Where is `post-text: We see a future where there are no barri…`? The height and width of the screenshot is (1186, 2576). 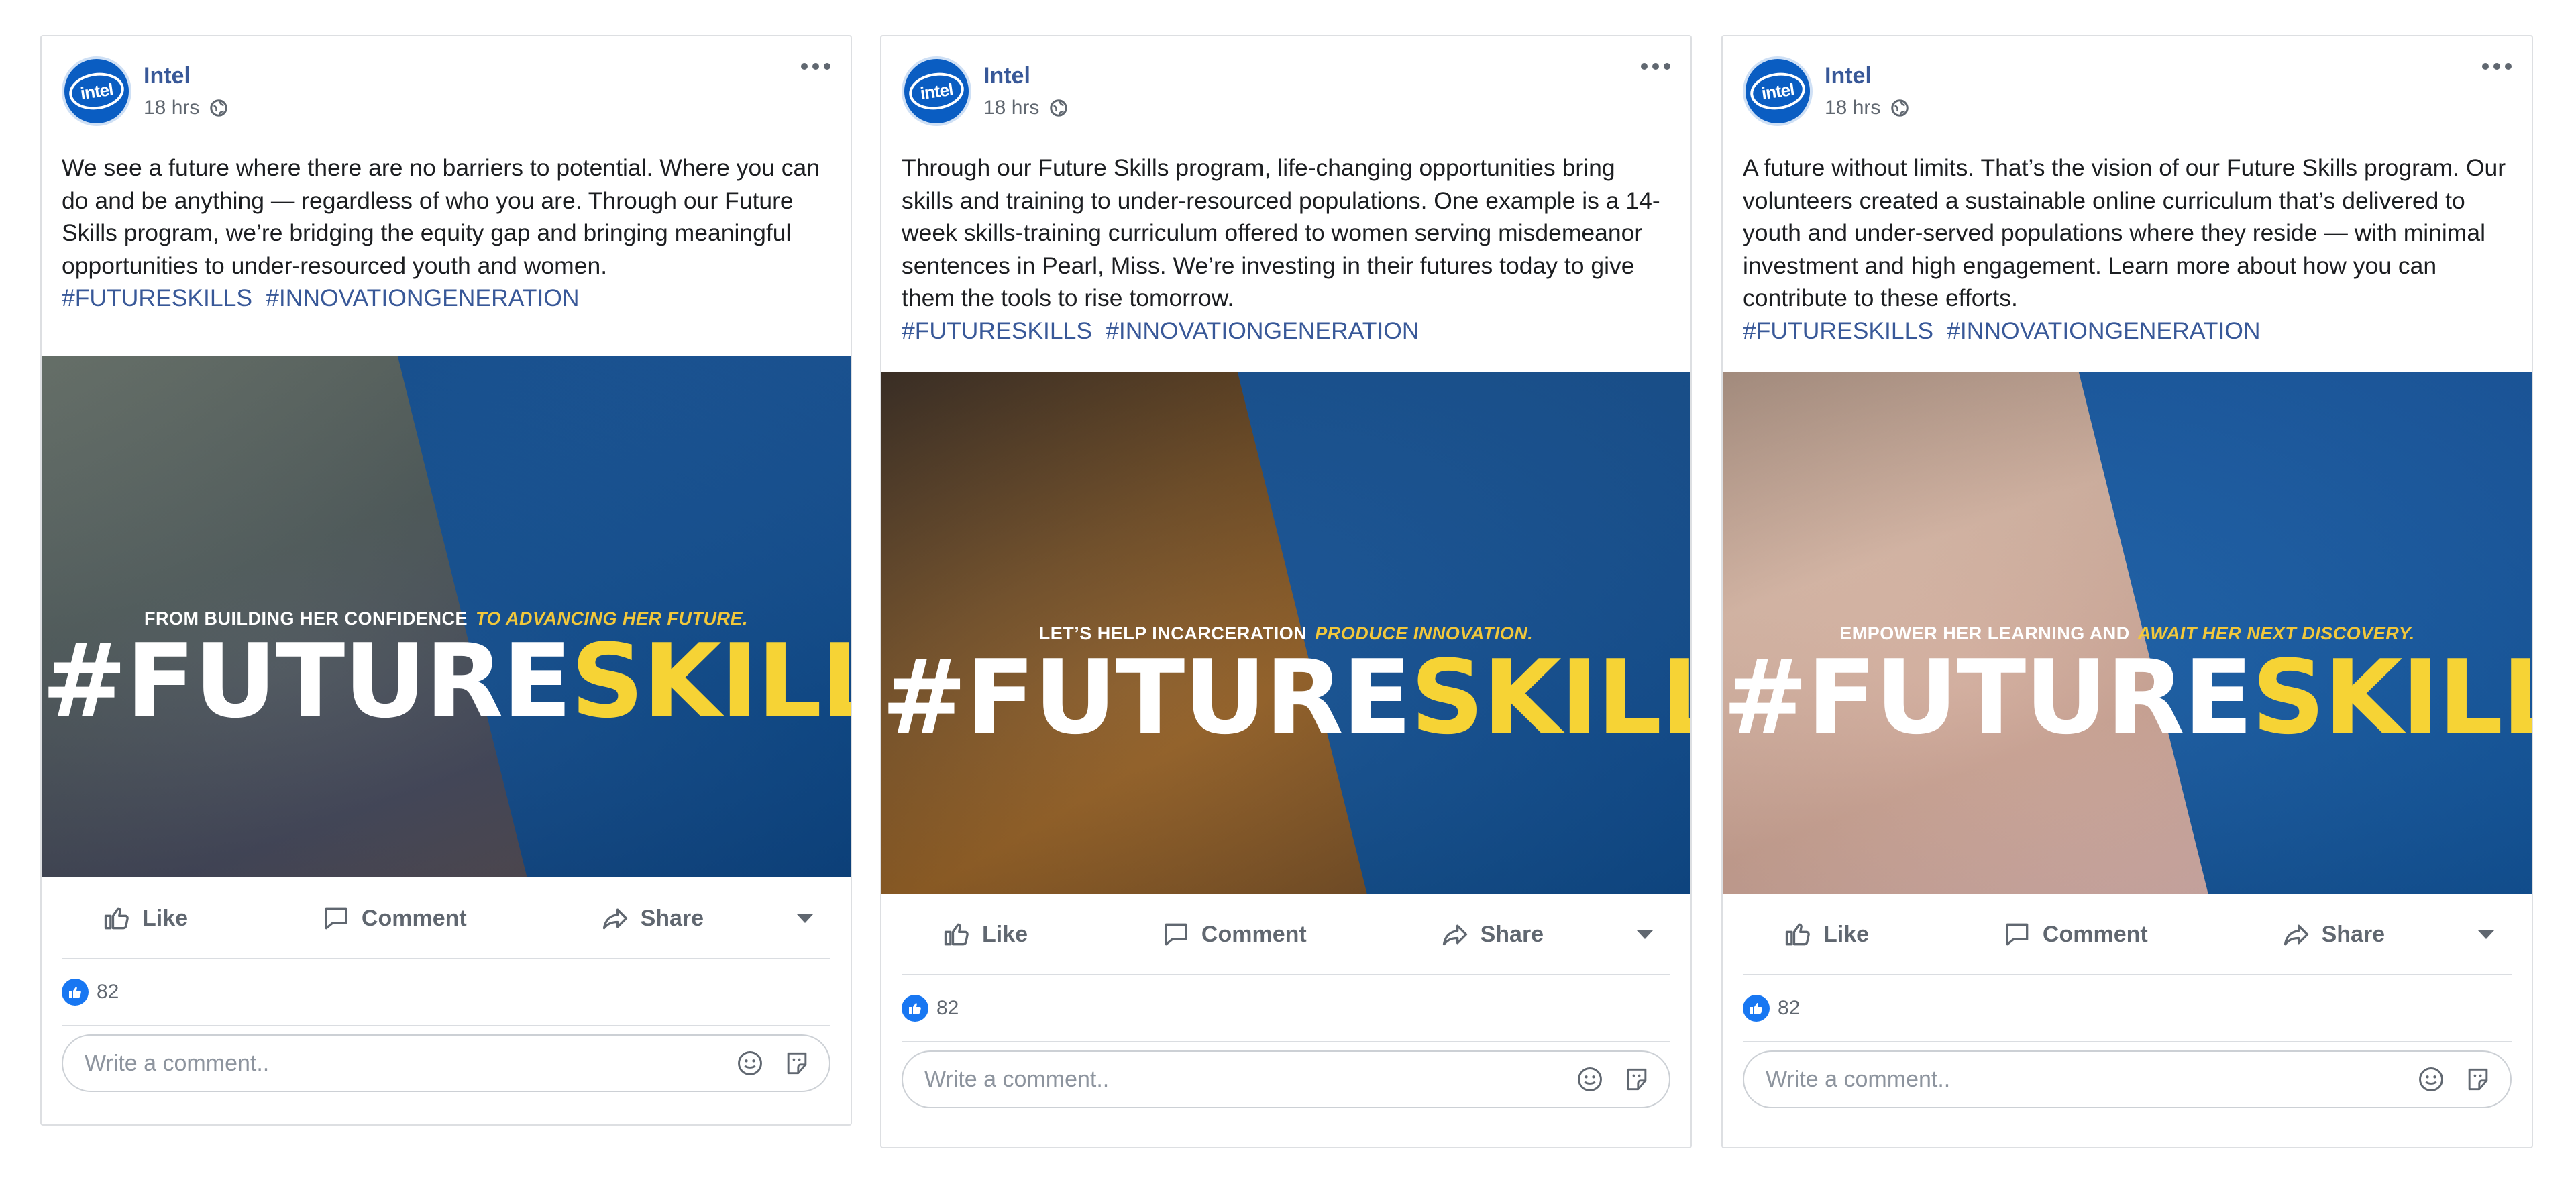 post-text: We see a future where there are no barri… is located at coordinates (446, 233).